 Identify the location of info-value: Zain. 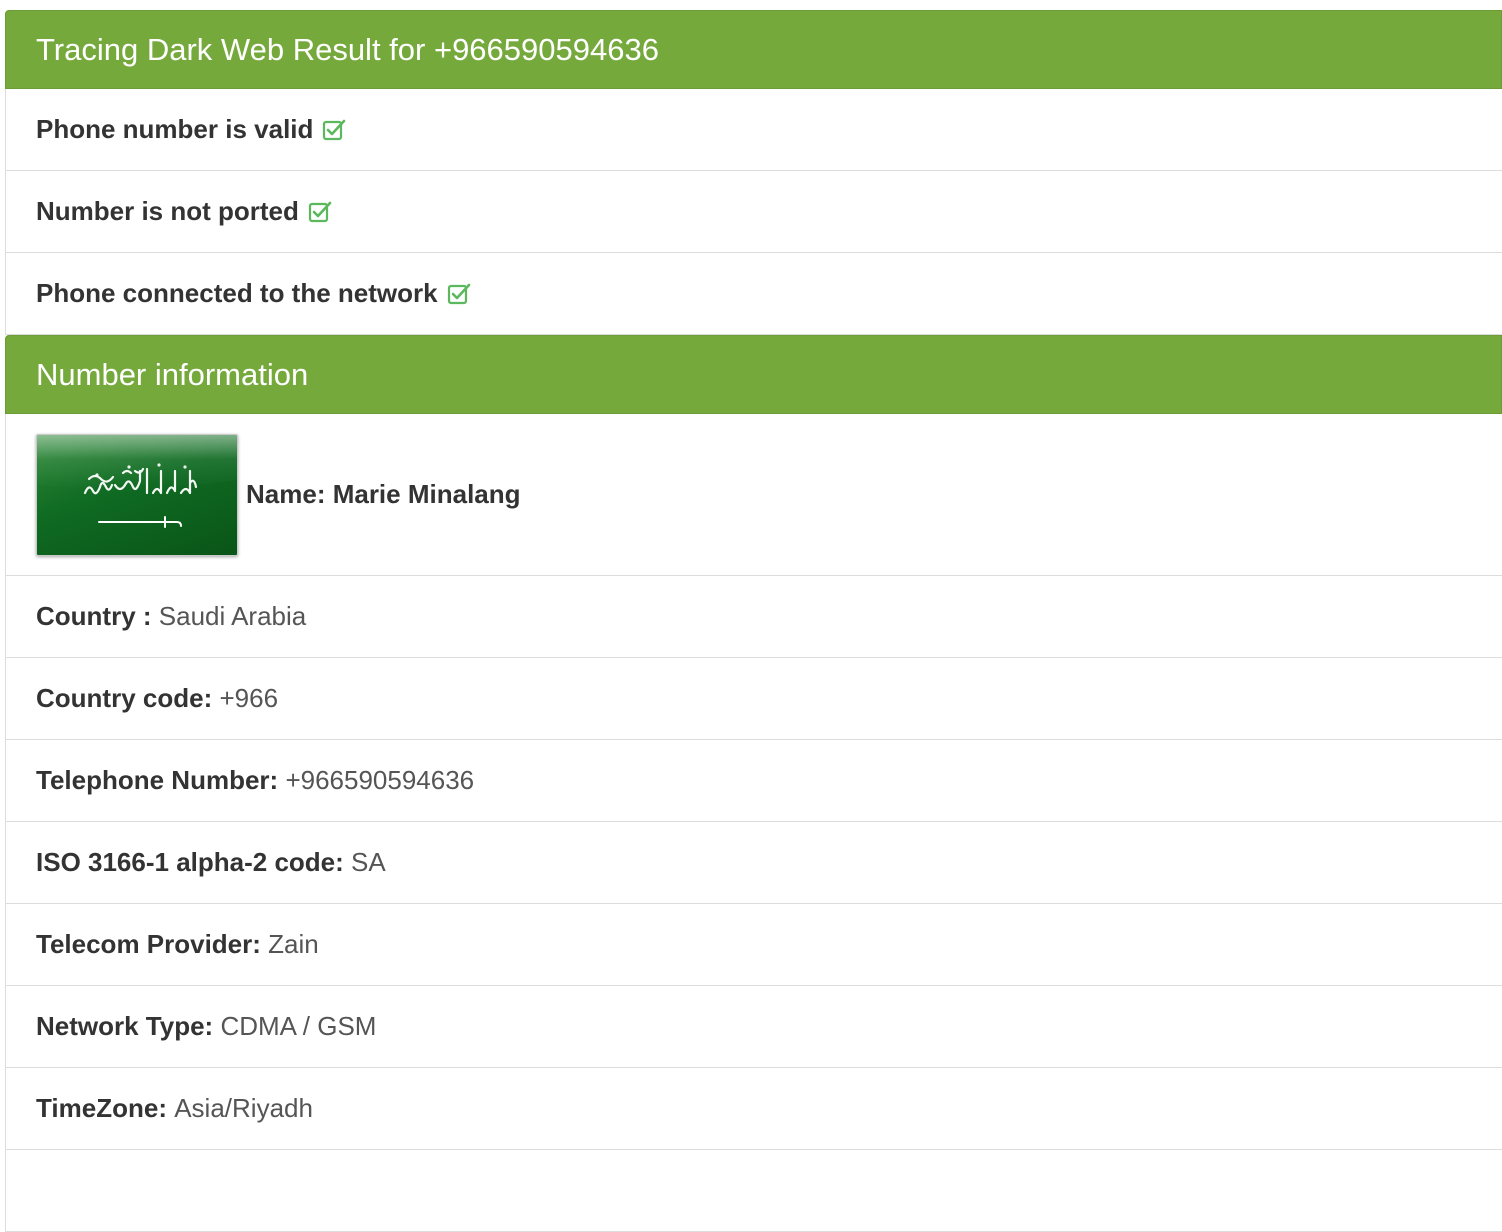
(293, 944).